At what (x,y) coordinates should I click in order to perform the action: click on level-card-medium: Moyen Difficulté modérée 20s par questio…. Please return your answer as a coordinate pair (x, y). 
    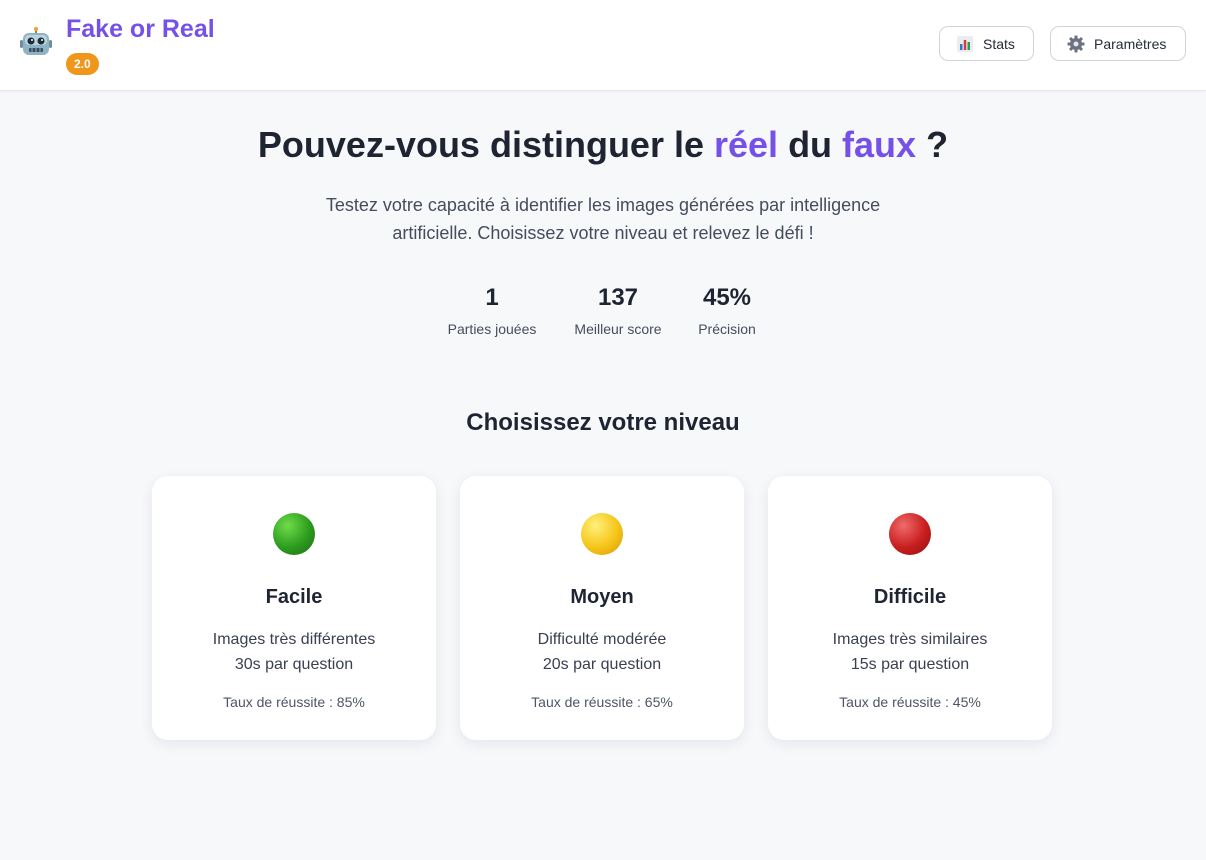
    Looking at the image, I should click on (602, 608).